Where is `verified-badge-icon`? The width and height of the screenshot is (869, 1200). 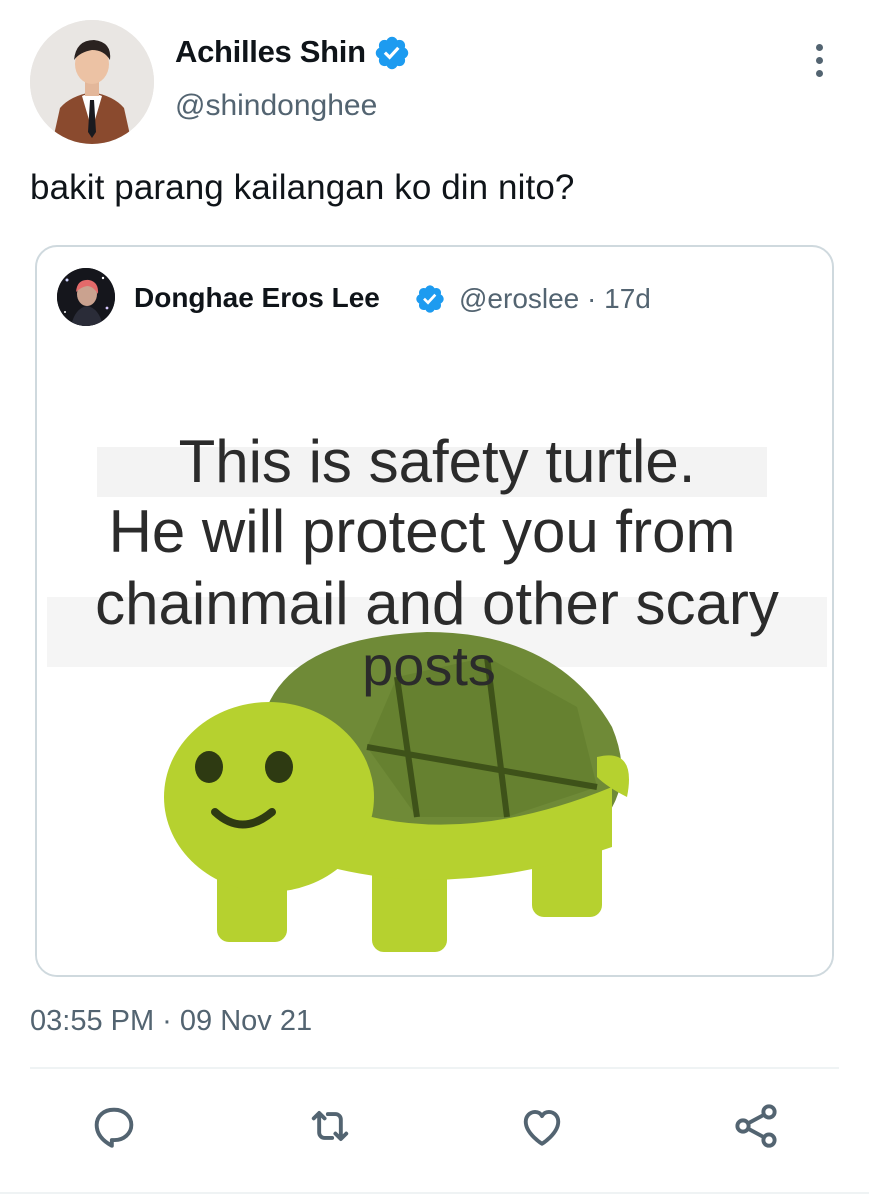 verified-badge-icon is located at coordinates (392, 53).